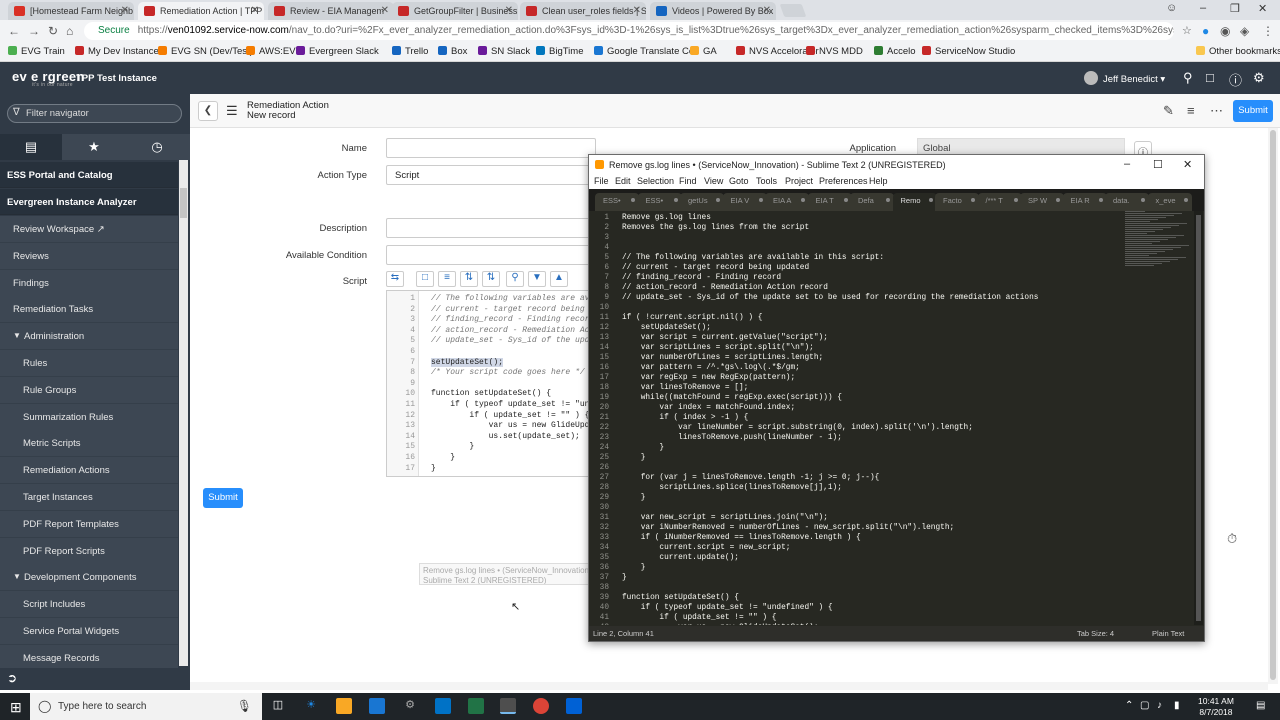  What do you see at coordinates (89, 363) in the screenshot?
I see `nav-module-item: Rules` at bounding box center [89, 363].